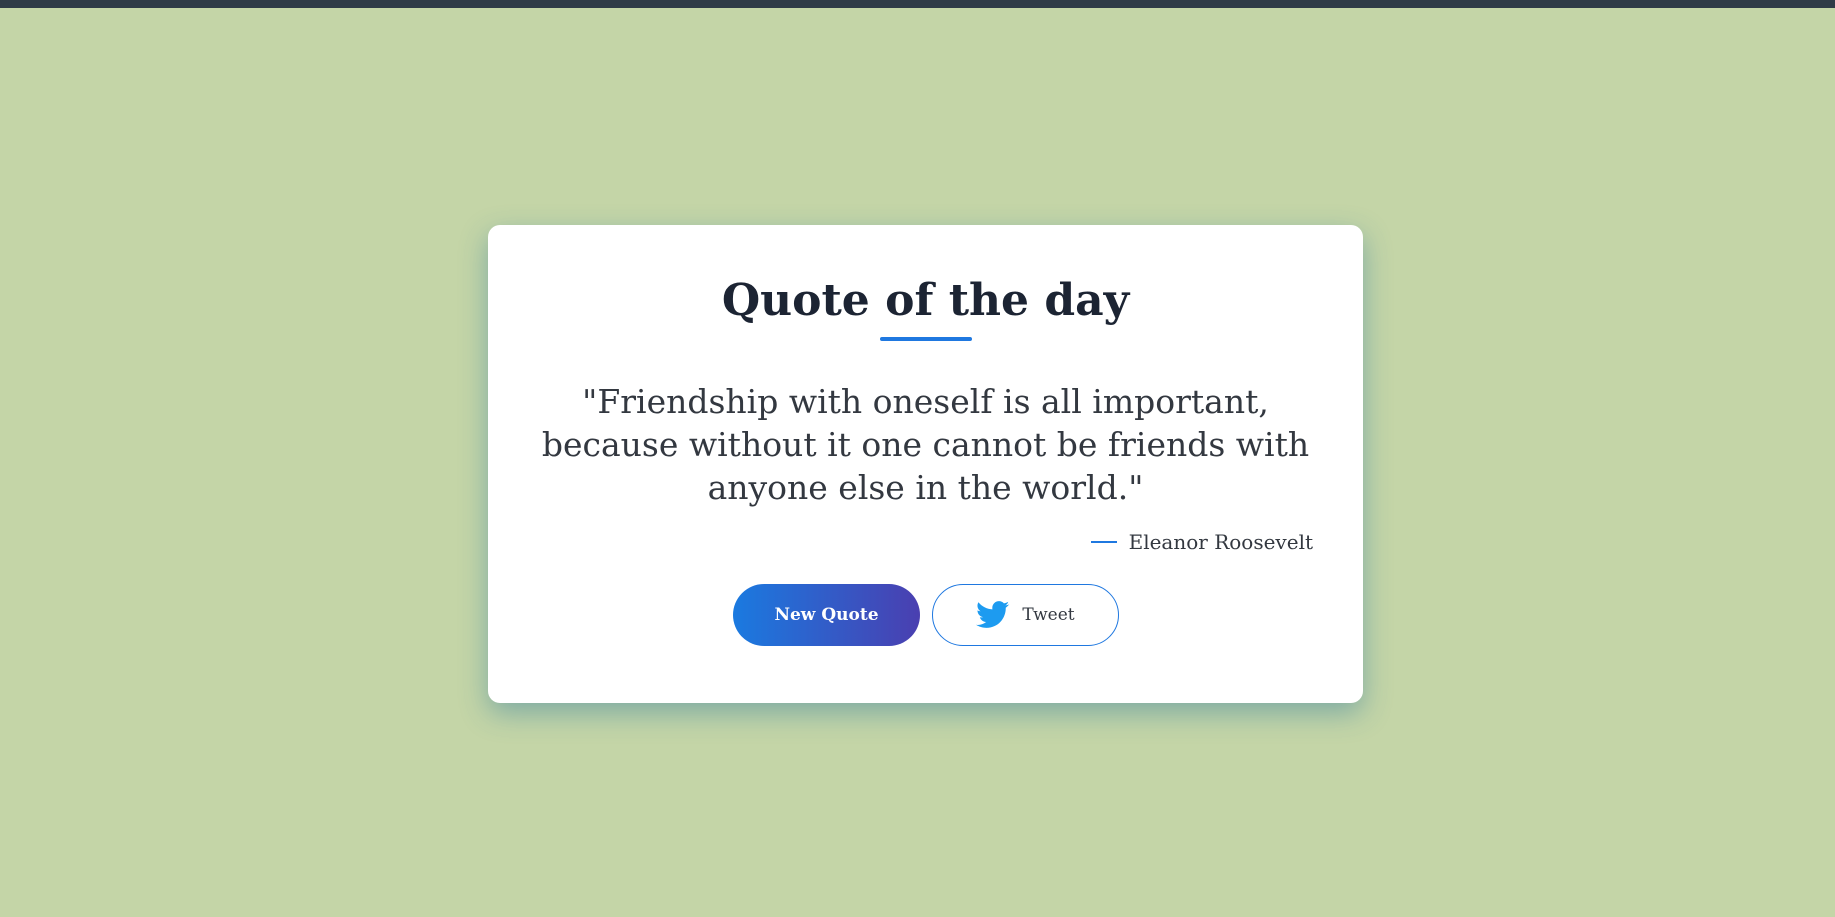 The width and height of the screenshot is (1835, 917). I want to click on twitter-bird-icon, so click(993, 615).